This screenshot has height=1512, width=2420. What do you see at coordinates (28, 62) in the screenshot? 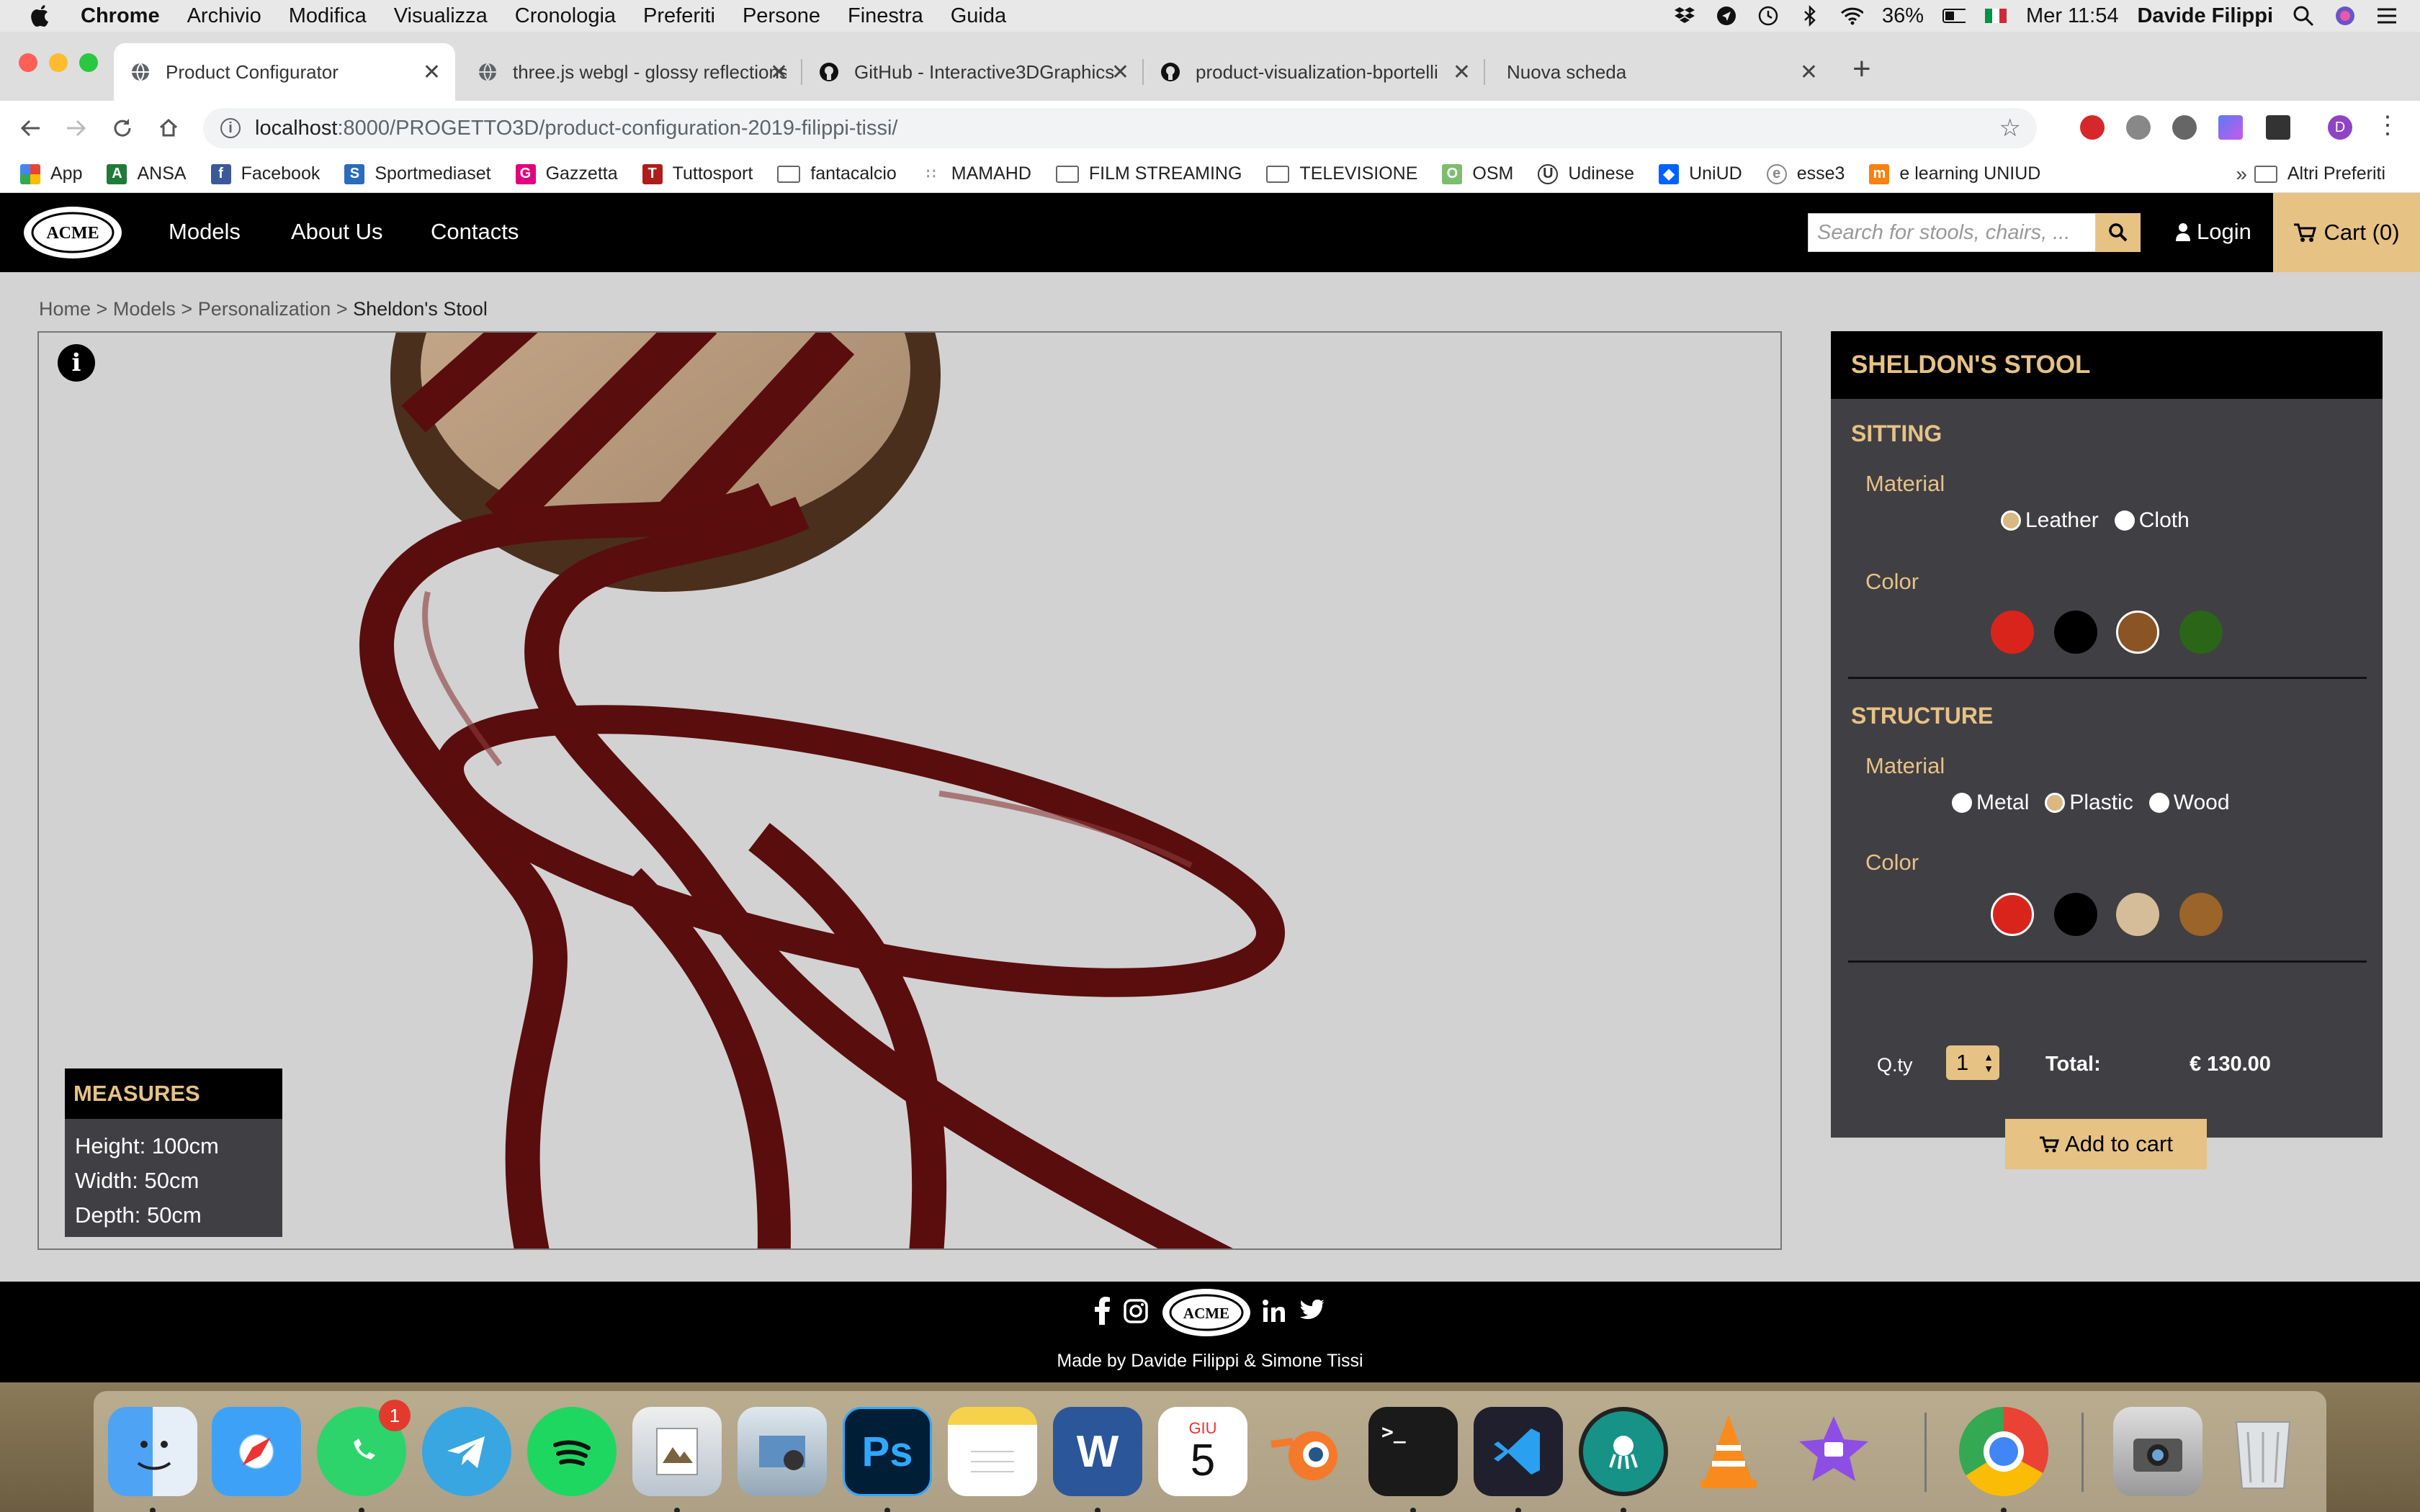
I see `close-window-button` at bounding box center [28, 62].